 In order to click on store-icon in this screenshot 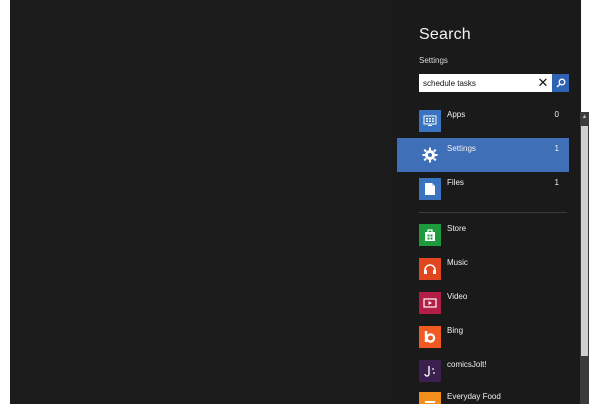, I will do `click(430, 235)`.